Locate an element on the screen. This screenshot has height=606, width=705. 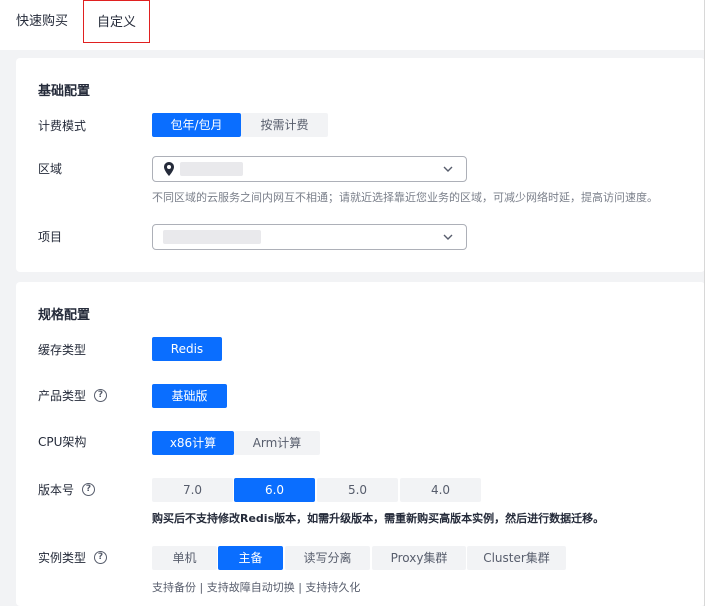
region-value-redacted is located at coordinates (211, 169).